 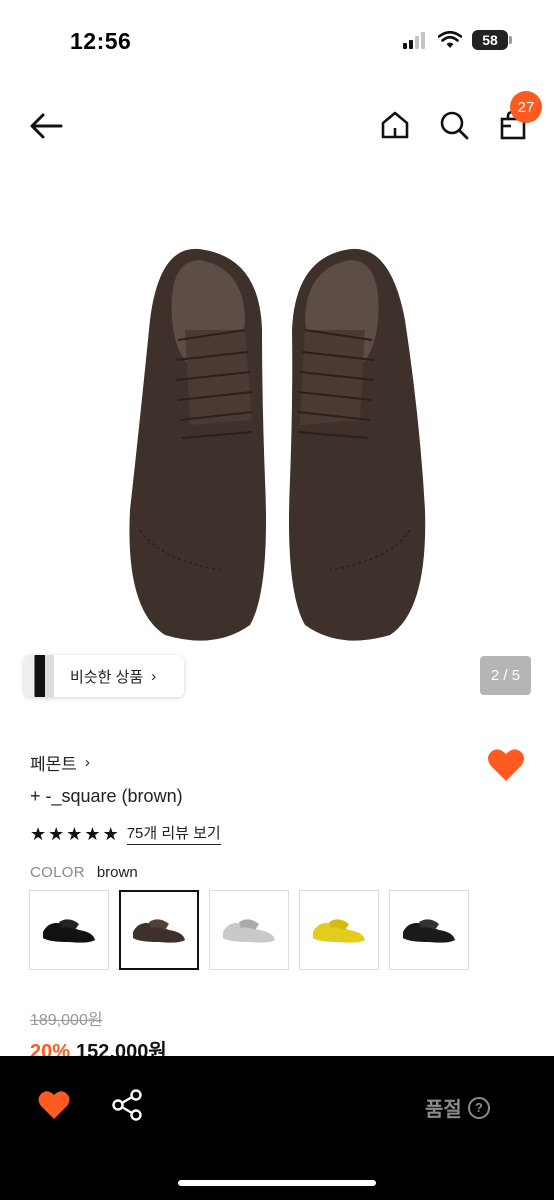 I want to click on swatch-yellow, so click(x=339, y=930).